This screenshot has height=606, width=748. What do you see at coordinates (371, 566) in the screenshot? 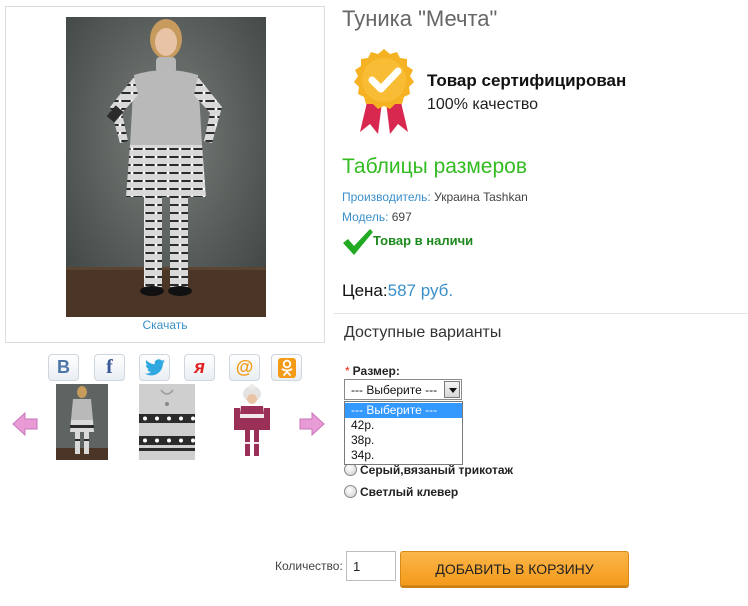
I see `quantity-input` at bounding box center [371, 566].